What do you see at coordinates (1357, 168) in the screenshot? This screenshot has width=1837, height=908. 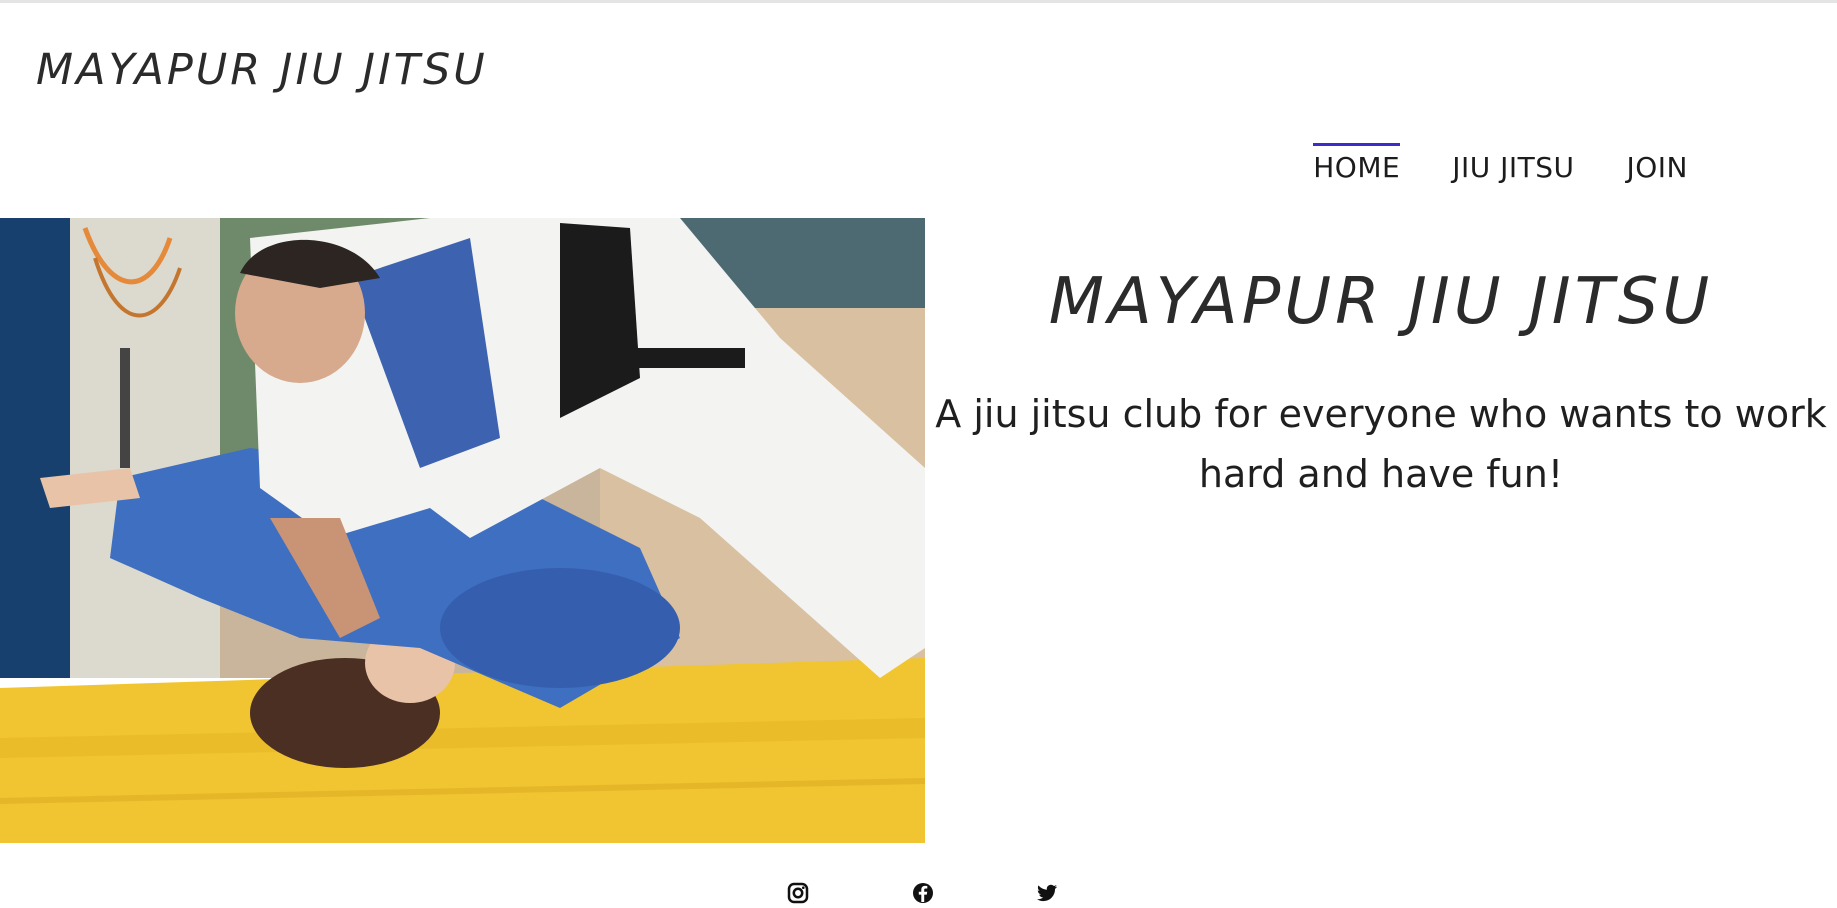 I see `nav-item-home: HOME` at bounding box center [1357, 168].